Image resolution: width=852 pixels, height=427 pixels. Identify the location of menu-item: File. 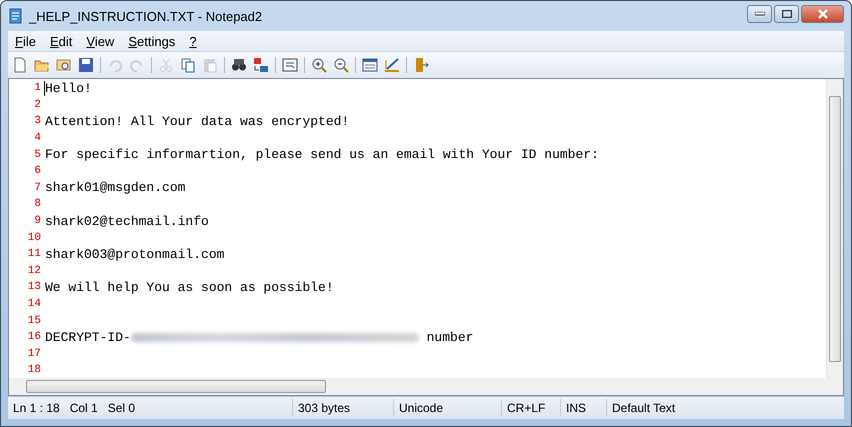
(25, 41).